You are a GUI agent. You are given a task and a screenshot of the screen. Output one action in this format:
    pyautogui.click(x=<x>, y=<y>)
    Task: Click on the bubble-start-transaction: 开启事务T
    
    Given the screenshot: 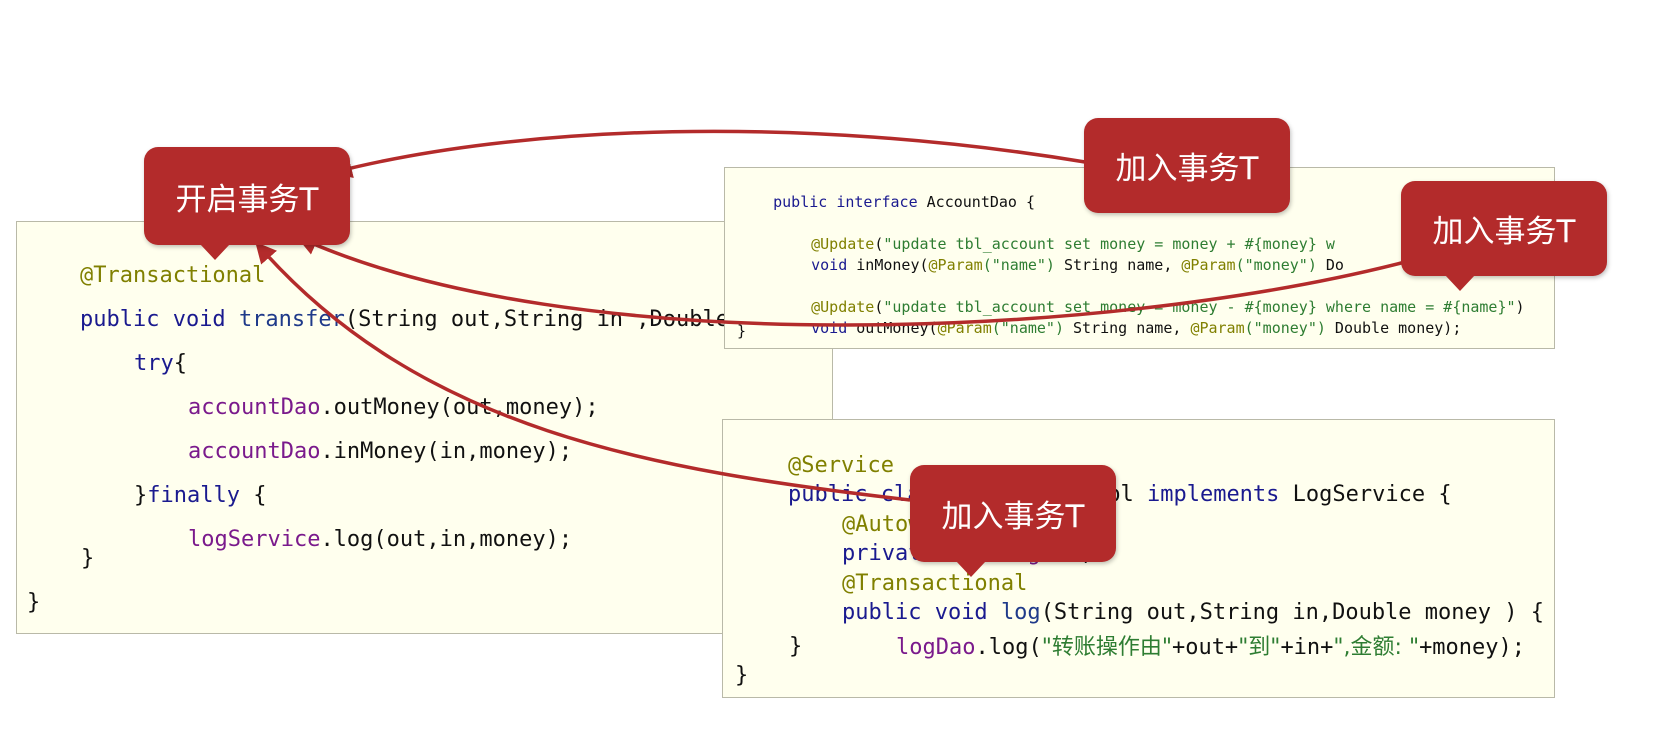 What is the action you would take?
    pyautogui.click(x=247, y=196)
    